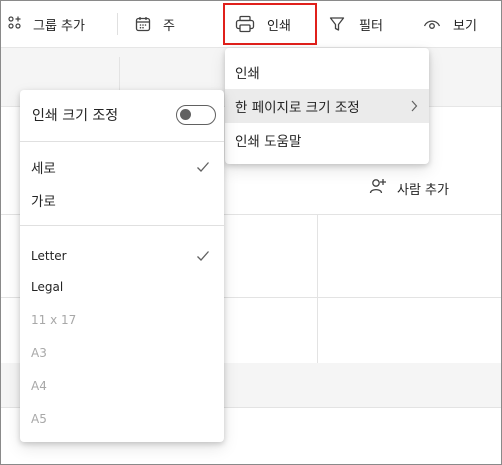 The width and height of the screenshot is (502, 465). Describe the element at coordinates (247, 74) in the screenshot. I see `print-menu-item-label: 인쇄` at that location.